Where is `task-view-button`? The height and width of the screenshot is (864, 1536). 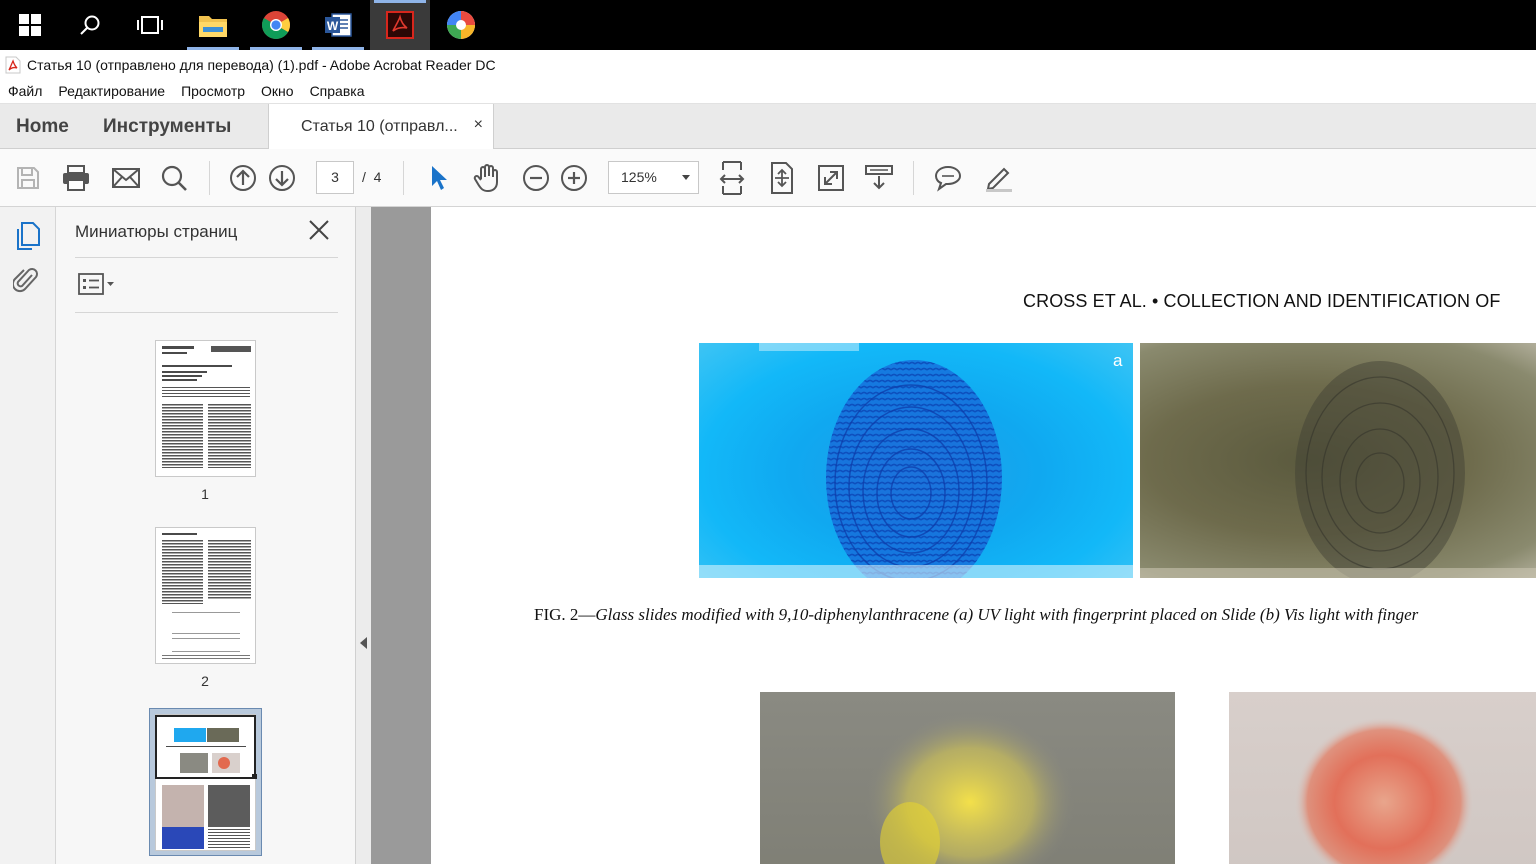
task-view-button is located at coordinates (150, 25).